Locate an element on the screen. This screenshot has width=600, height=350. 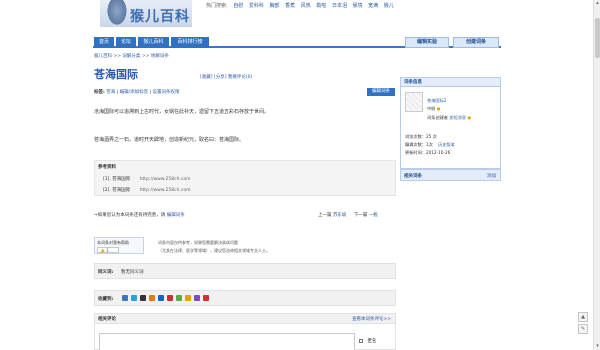
tag-link: 苍海 is located at coordinates (110, 92).